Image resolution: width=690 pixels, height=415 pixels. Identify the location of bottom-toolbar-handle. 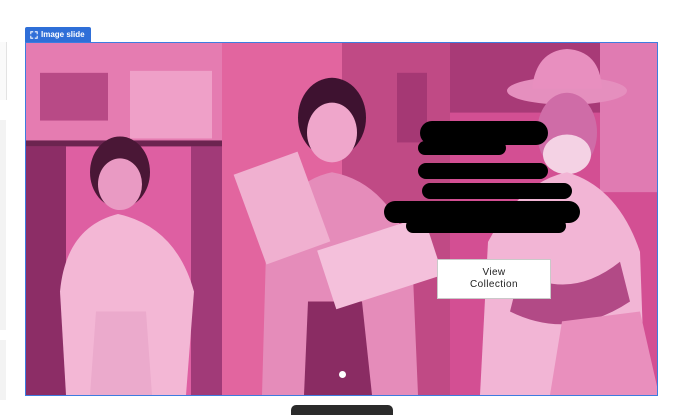
(342, 410).